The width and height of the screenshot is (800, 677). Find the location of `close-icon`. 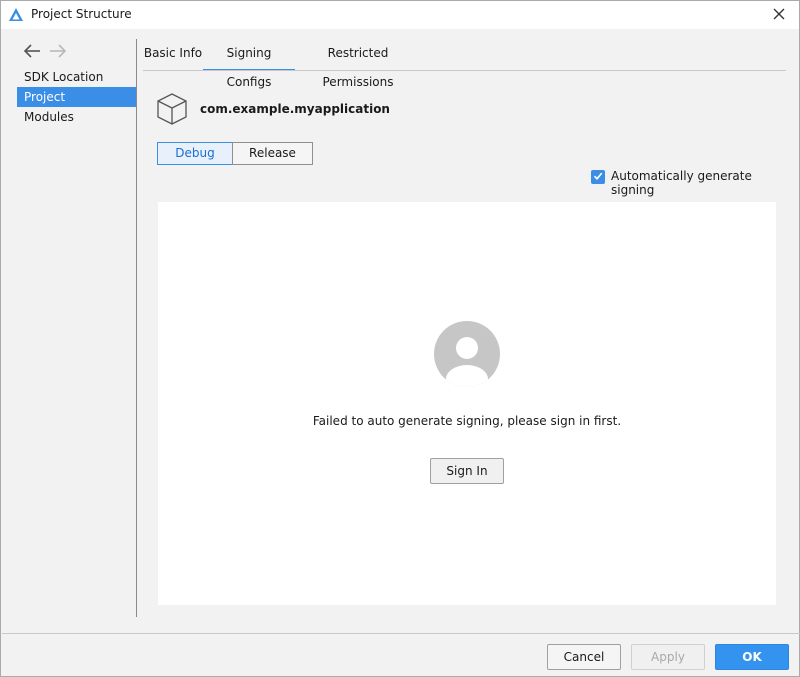

close-icon is located at coordinates (779, 15).